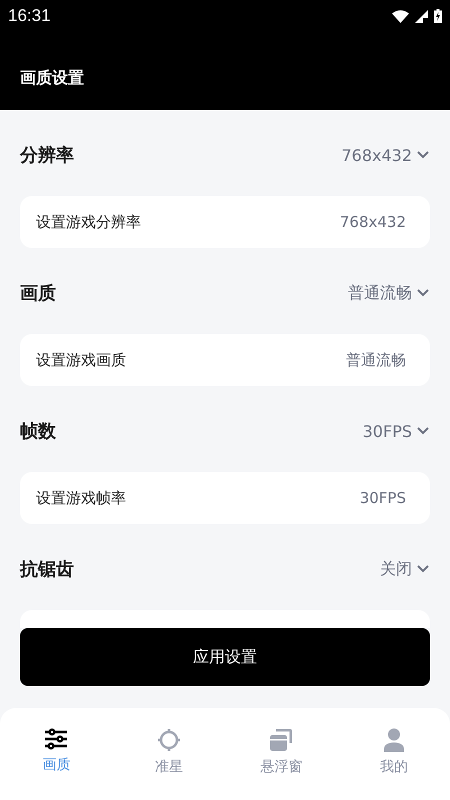 The width and height of the screenshot is (450, 800). I want to click on apply-settings-button: 应用设置, so click(225, 657).